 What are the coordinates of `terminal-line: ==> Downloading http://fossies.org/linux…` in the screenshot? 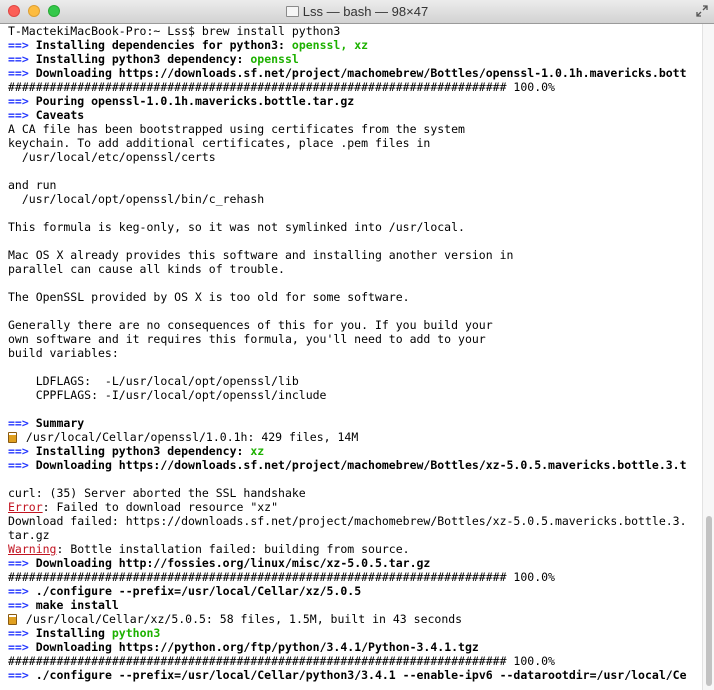 It's located at (355, 563).